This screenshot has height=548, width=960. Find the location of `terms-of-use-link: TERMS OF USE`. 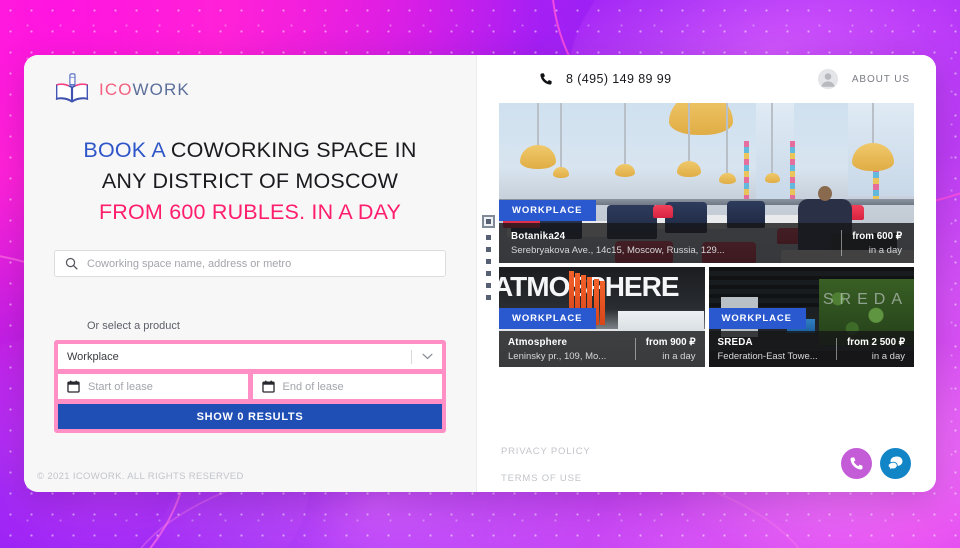

terms-of-use-link: TERMS OF USE is located at coordinates (546, 478).